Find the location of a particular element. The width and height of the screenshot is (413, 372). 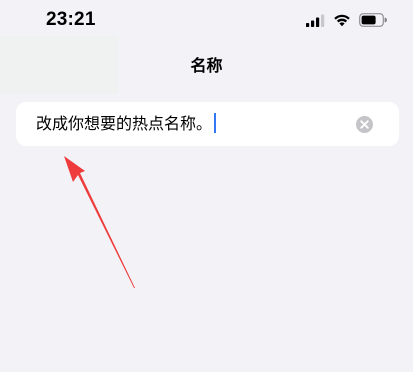

text-caret is located at coordinates (215, 122).